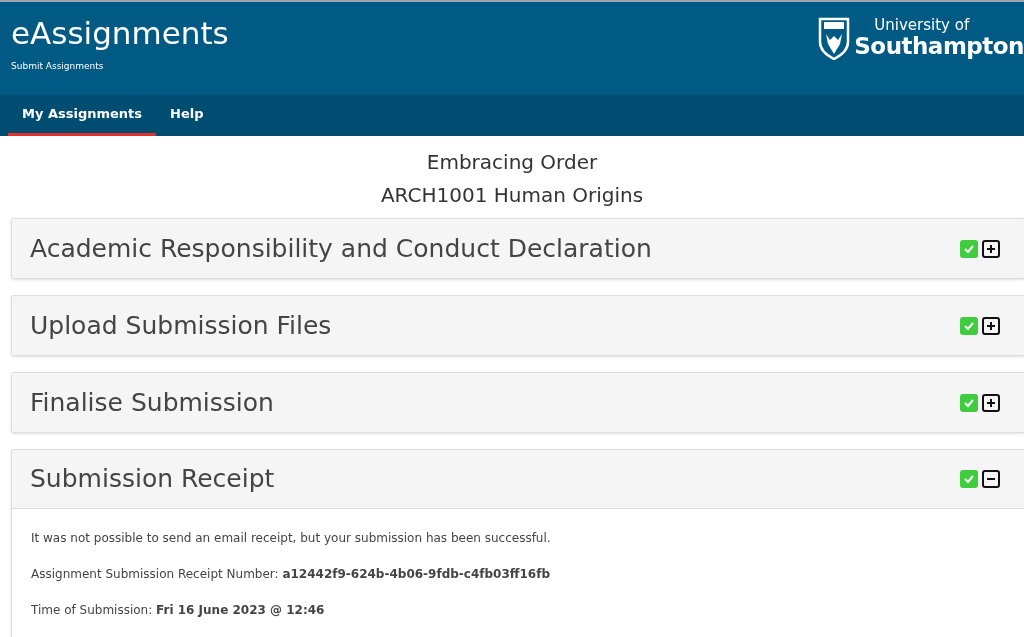  I want to click on section-title: Finalise Submission, so click(152, 402).